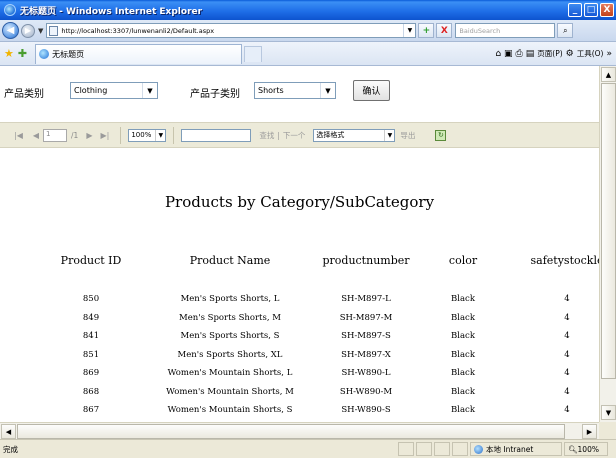 The image size is (616, 458). I want to click on cell-product-number: SH-M897-L, so click(366, 299).